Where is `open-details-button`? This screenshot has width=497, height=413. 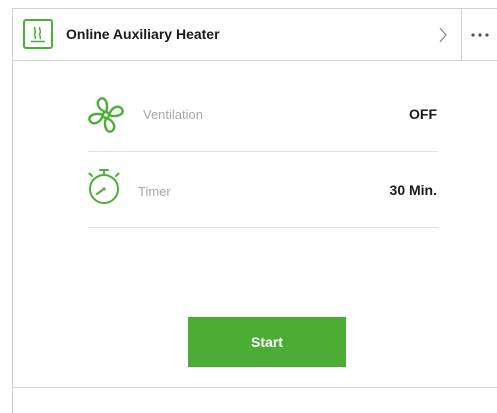
open-details-button is located at coordinates (443, 34).